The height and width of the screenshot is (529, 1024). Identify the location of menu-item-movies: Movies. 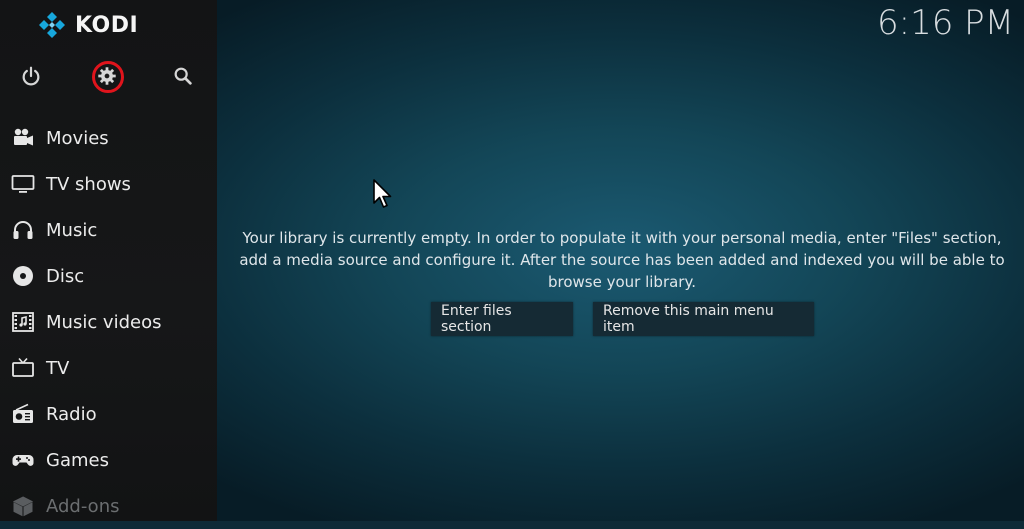
(108, 138).